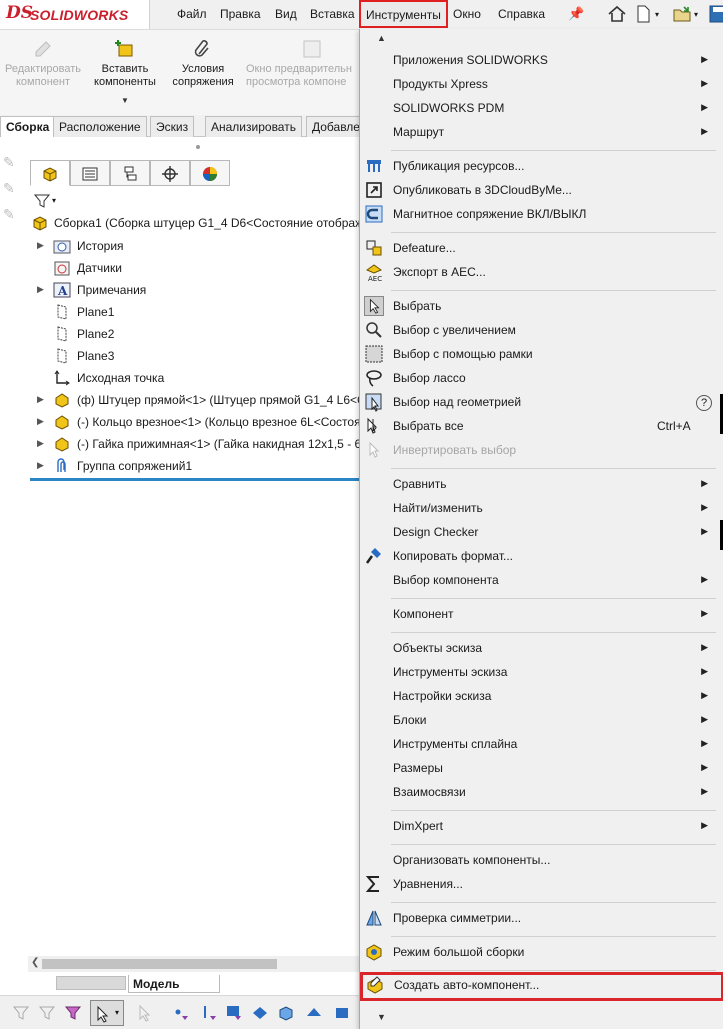 This screenshot has height=1029, width=723. What do you see at coordinates (541, 720) in the screenshot?
I see `menu-item-blocks: Блоки ▶` at bounding box center [541, 720].